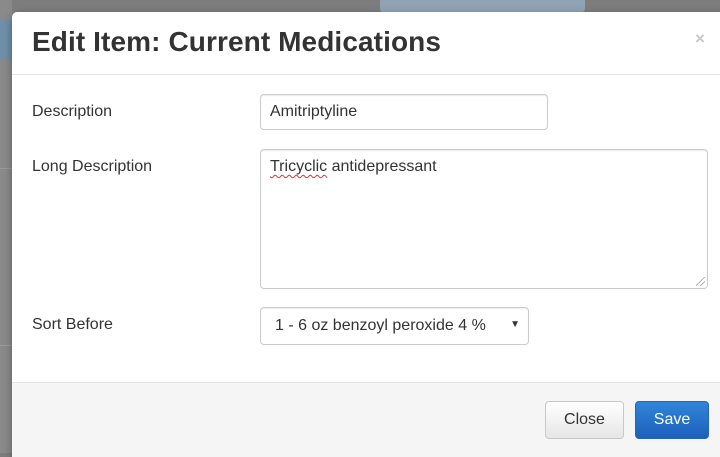 The image size is (720, 457). I want to click on sort-before-select: 1 - 6 oz benzoyl peroxide 4 % ▼, so click(394, 326).